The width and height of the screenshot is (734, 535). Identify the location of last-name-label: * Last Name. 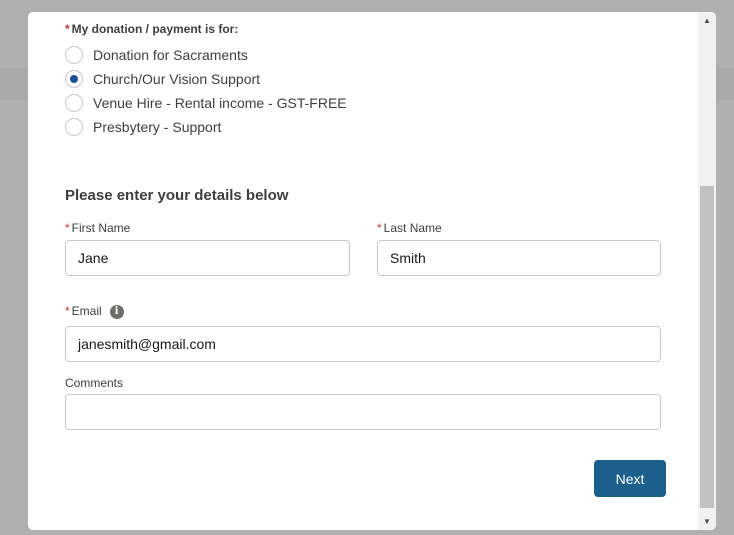
(409, 228).